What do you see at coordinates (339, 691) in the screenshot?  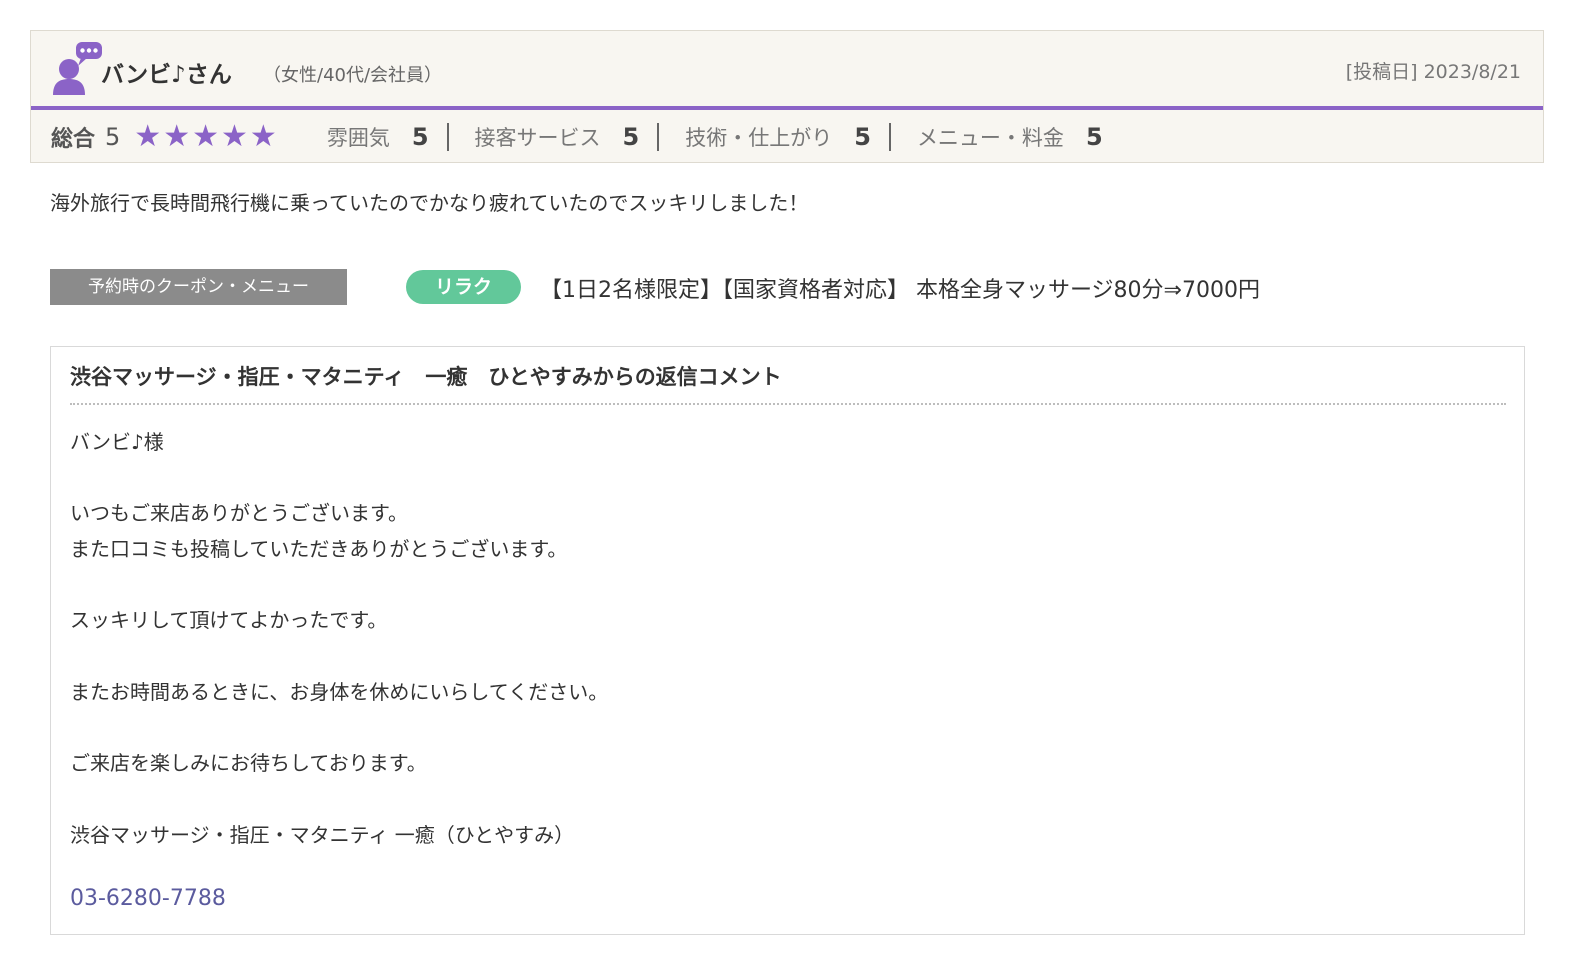 I see `reply-line: またお時間あるときに、お身体を休めにいらしてください。` at bounding box center [339, 691].